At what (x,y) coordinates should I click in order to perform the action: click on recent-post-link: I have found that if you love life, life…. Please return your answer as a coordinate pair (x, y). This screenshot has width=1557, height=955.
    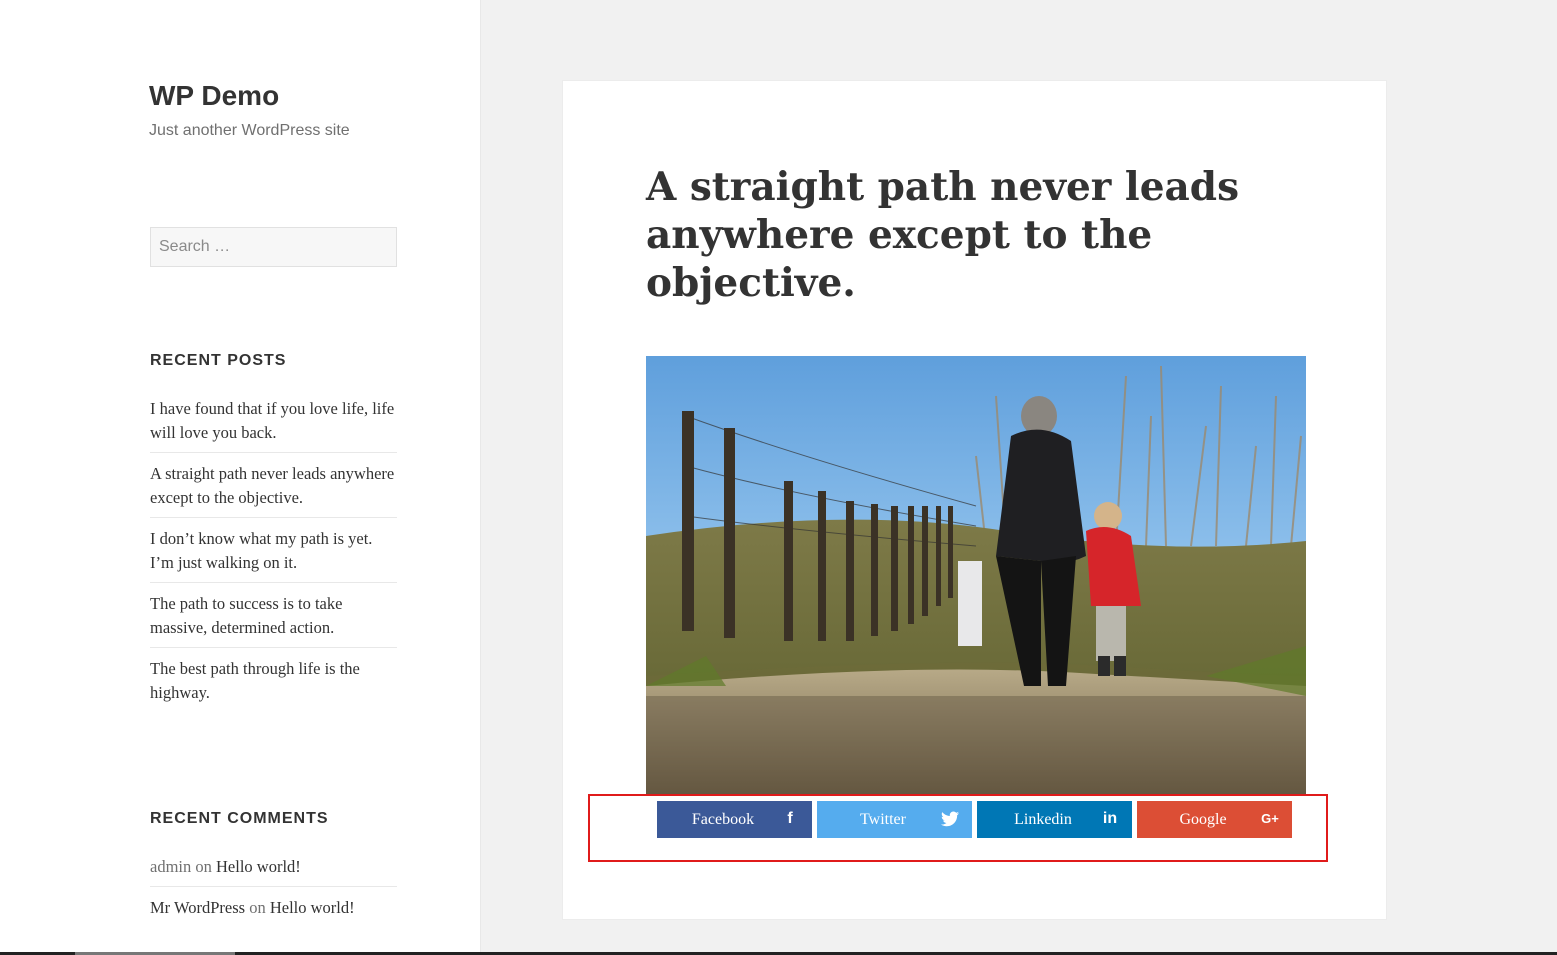
    Looking at the image, I should click on (272, 420).